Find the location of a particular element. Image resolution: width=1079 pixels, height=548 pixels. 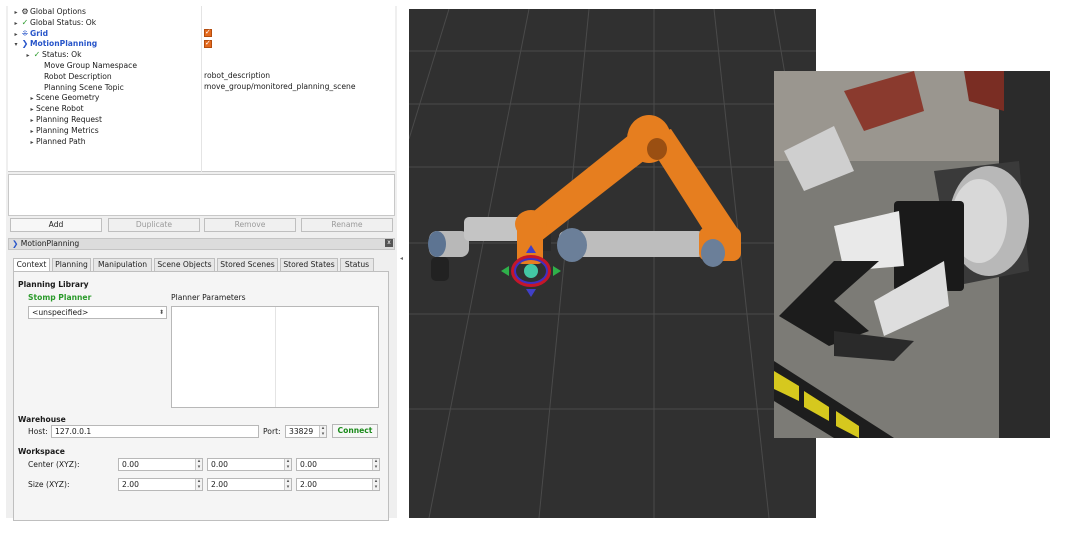

tree-item-move-group-namespace: Move Group Namespace is located at coordinates (86, 66).